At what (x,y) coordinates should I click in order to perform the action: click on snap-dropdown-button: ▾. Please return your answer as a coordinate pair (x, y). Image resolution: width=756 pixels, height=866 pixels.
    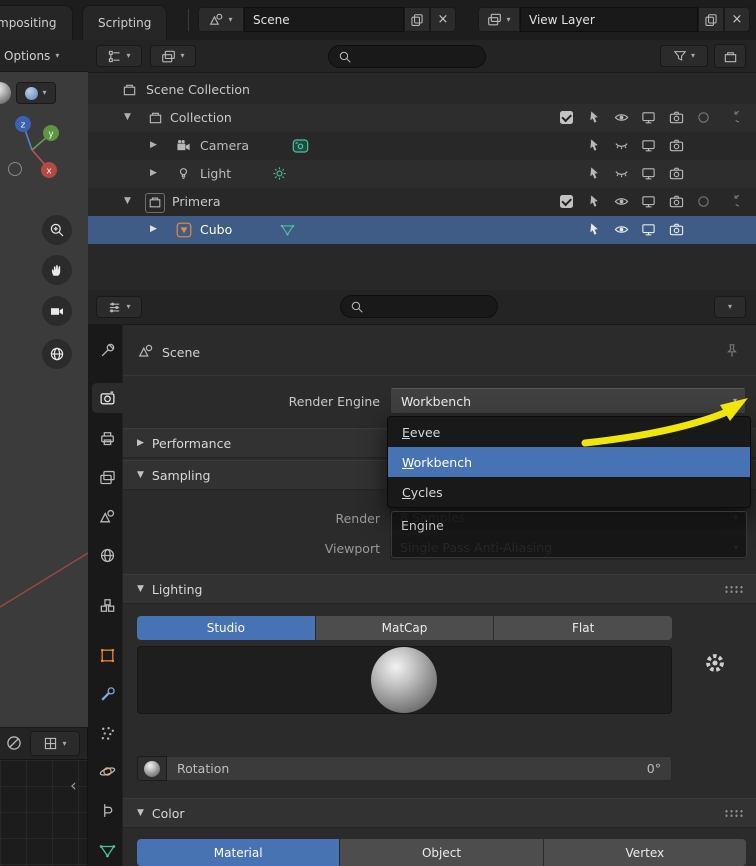
    Looking at the image, I should click on (55, 743).